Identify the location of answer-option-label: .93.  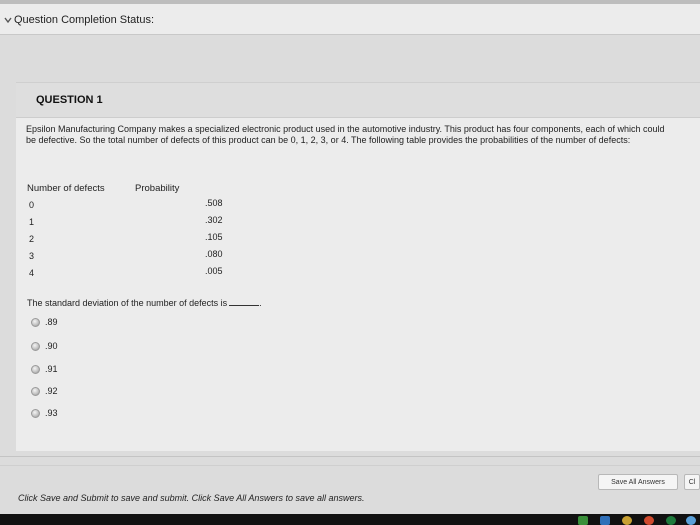
(51, 413).